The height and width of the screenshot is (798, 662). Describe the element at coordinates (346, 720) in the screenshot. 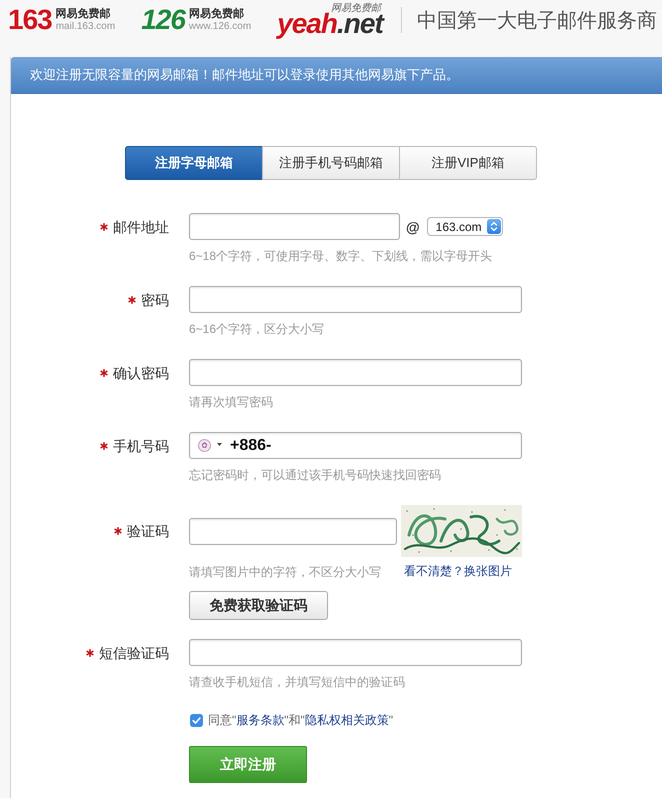

I see `policy-link: 隐私权相关政策` at that location.